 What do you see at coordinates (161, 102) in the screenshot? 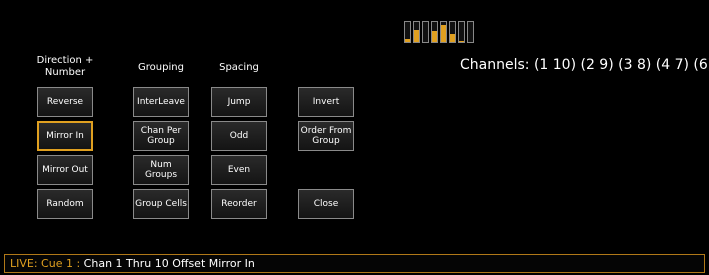
I see `interleave-button: InterLeave` at bounding box center [161, 102].